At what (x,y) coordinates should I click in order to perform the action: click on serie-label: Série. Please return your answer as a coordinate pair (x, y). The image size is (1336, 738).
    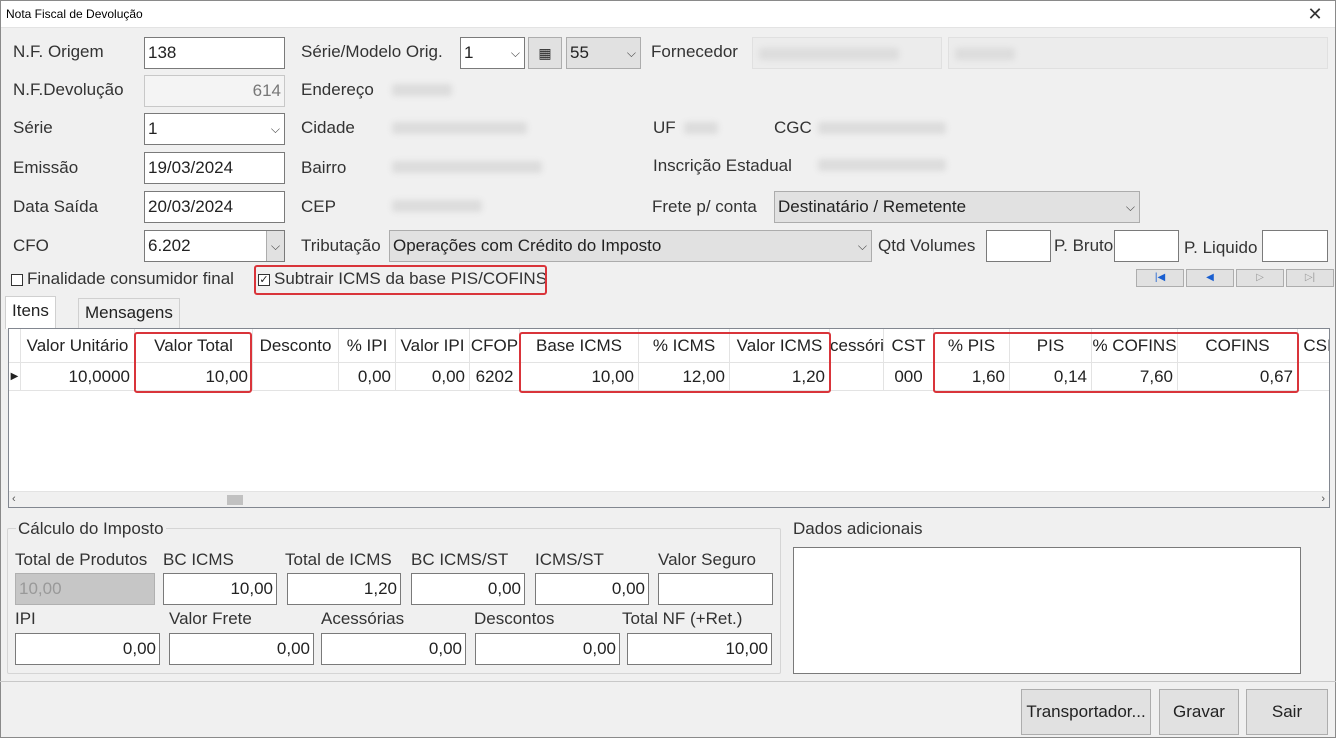
    Looking at the image, I should click on (33, 127).